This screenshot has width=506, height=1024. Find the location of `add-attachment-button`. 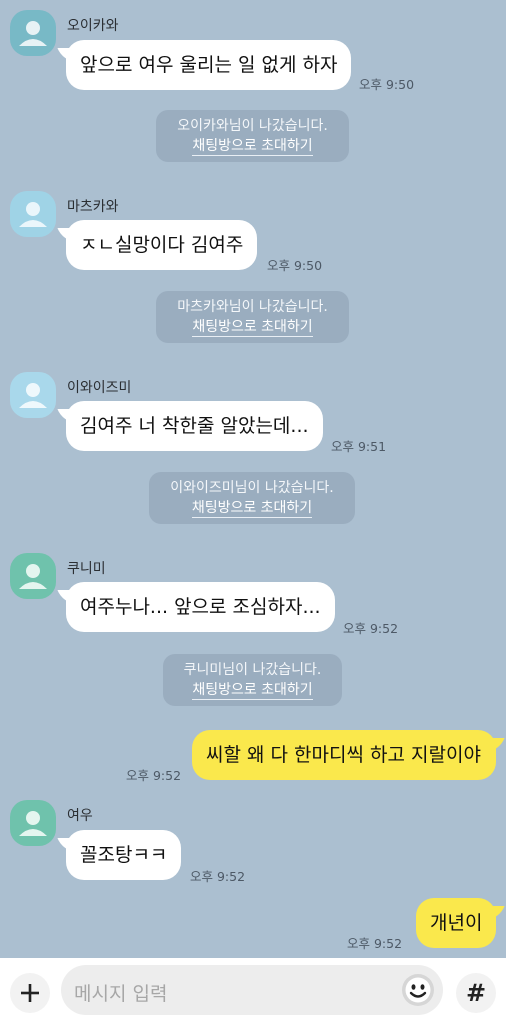

add-attachment-button is located at coordinates (30, 993).